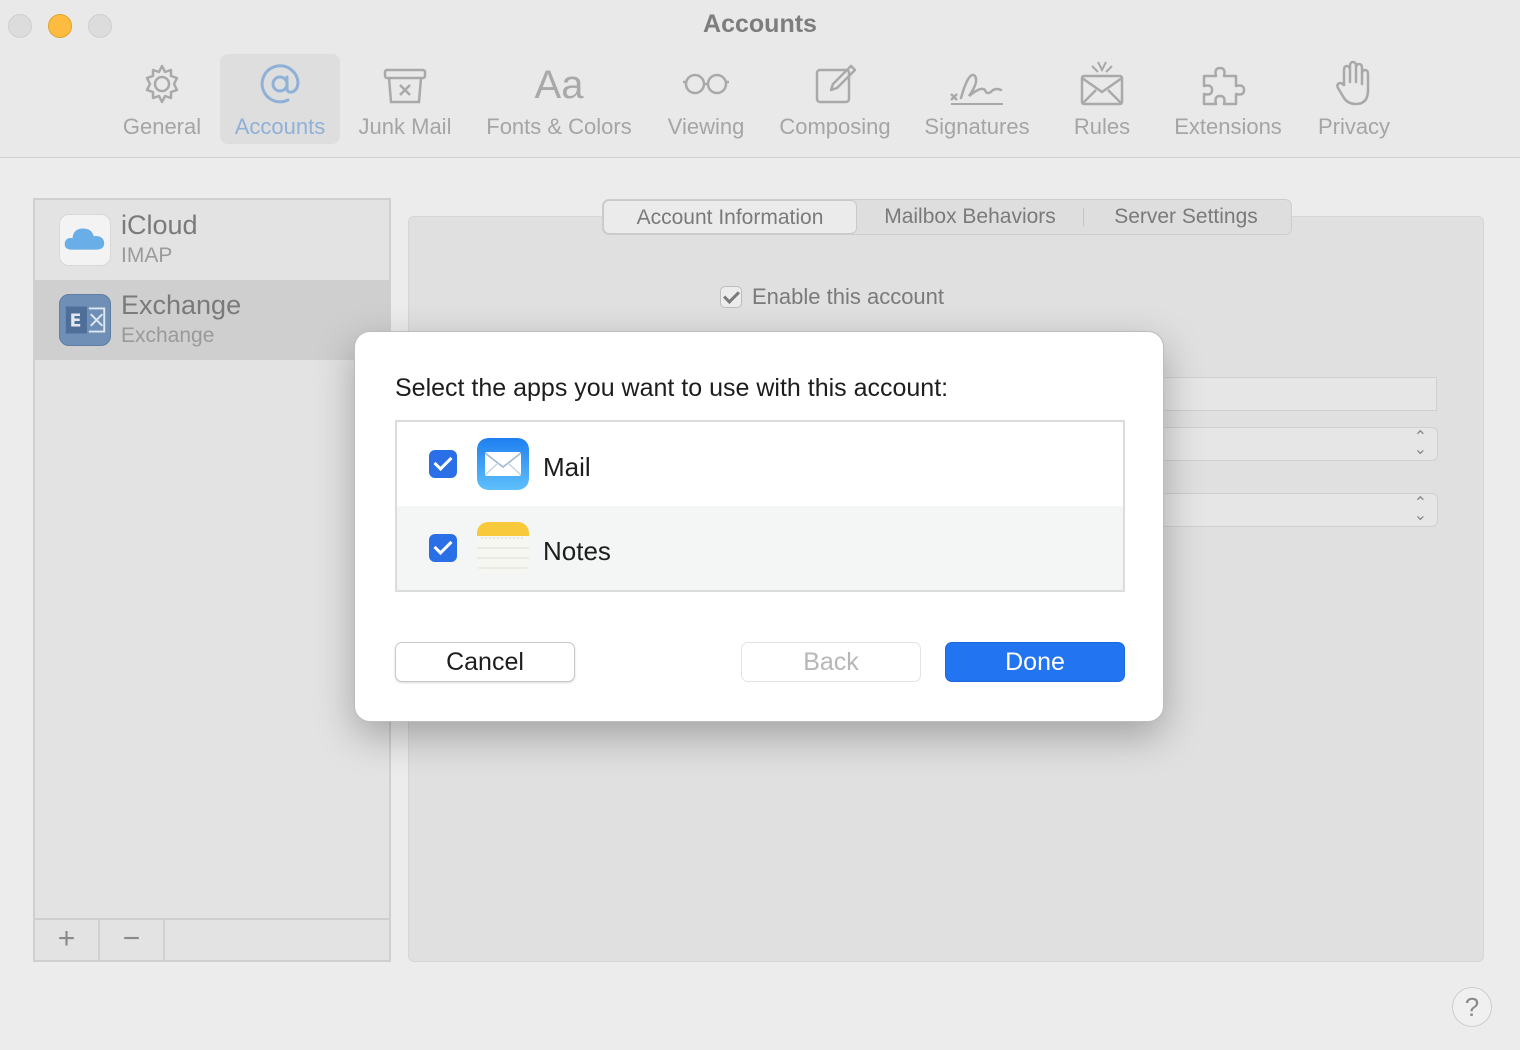 Image resolution: width=1520 pixels, height=1050 pixels. Describe the element at coordinates (577, 551) in the screenshot. I see `app-name: Notes` at that location.